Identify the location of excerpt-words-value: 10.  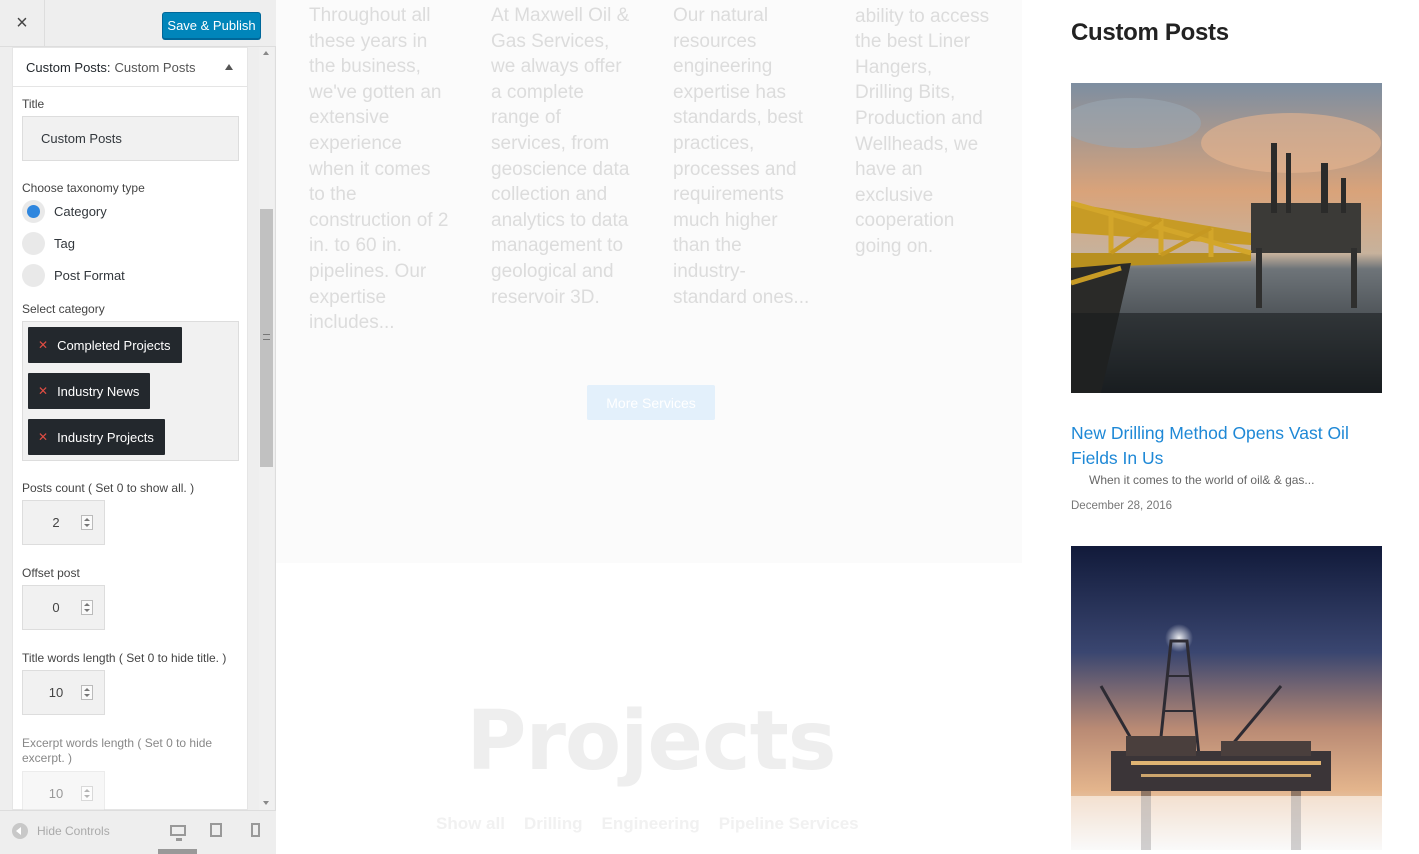
(56, 793).